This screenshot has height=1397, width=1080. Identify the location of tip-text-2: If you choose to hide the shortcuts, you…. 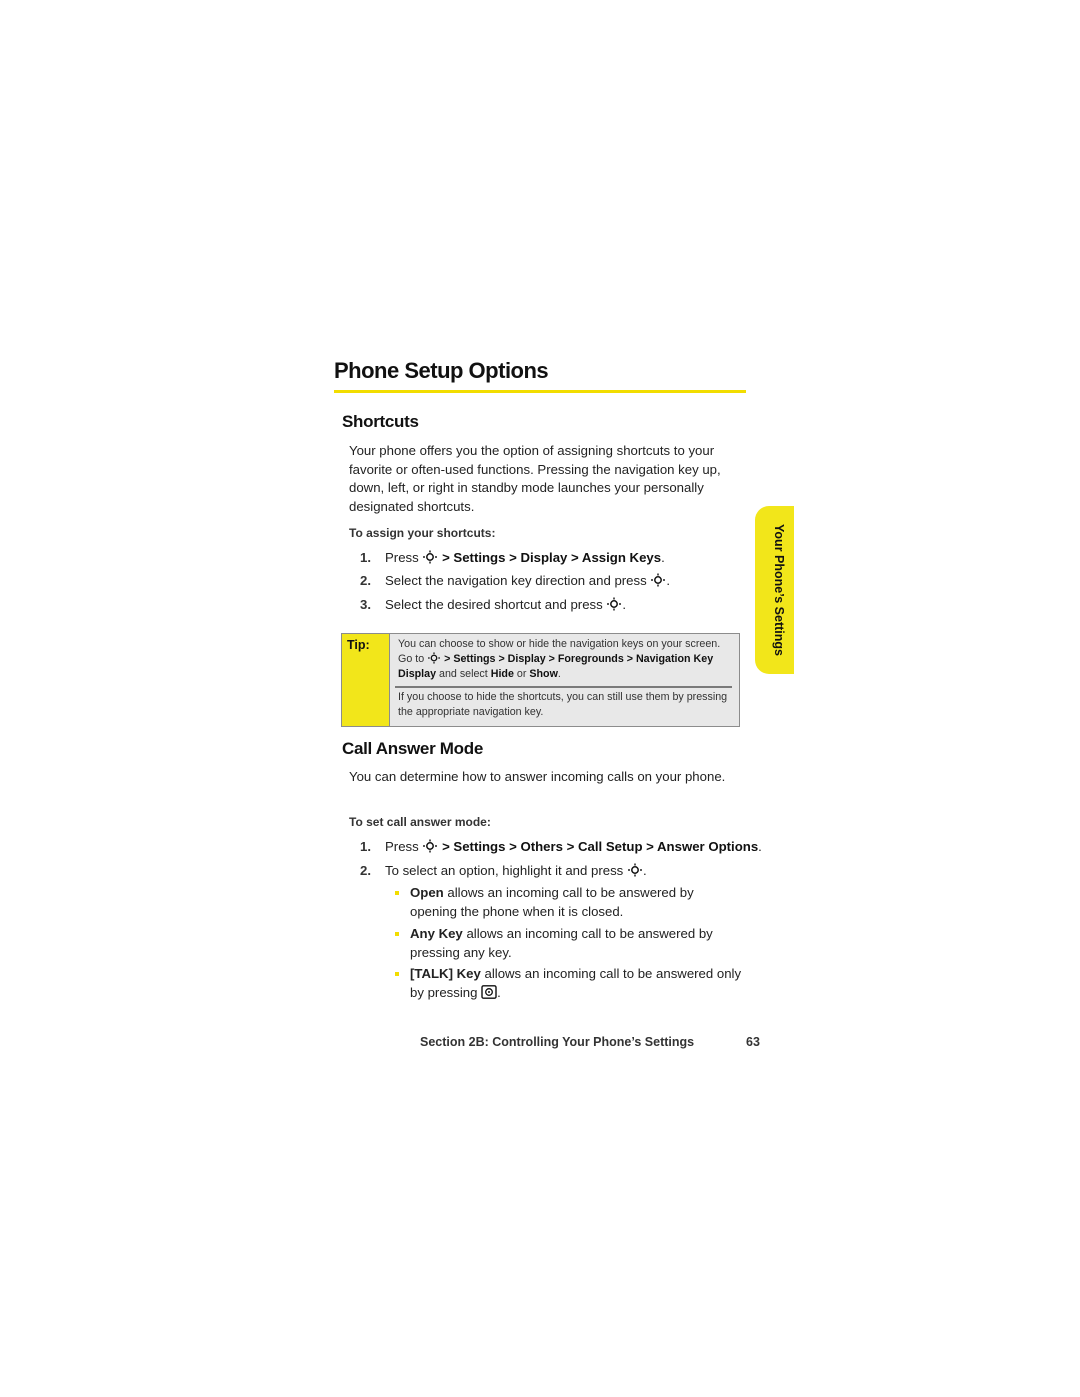
(563, 704).